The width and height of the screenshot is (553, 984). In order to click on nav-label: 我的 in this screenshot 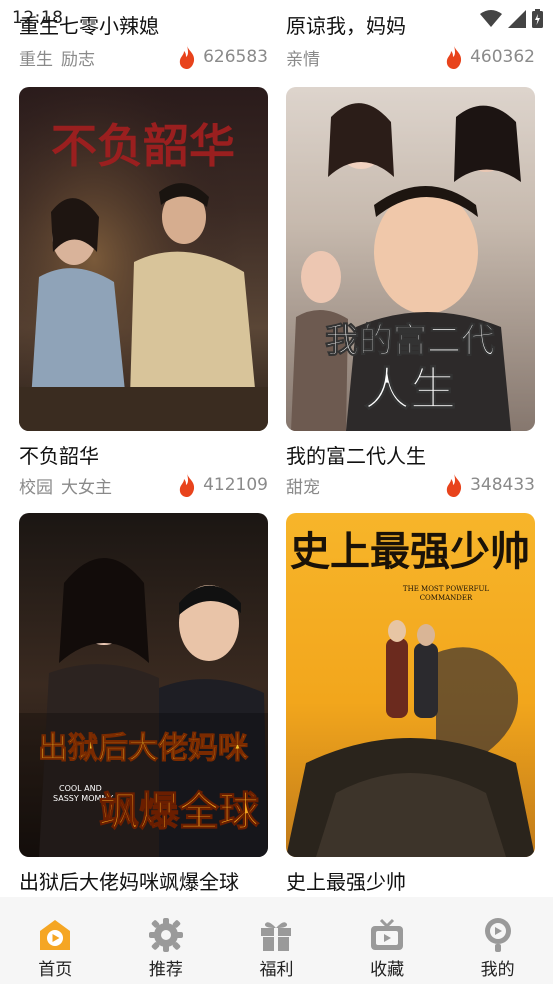, I will do `click(497, 970)`.